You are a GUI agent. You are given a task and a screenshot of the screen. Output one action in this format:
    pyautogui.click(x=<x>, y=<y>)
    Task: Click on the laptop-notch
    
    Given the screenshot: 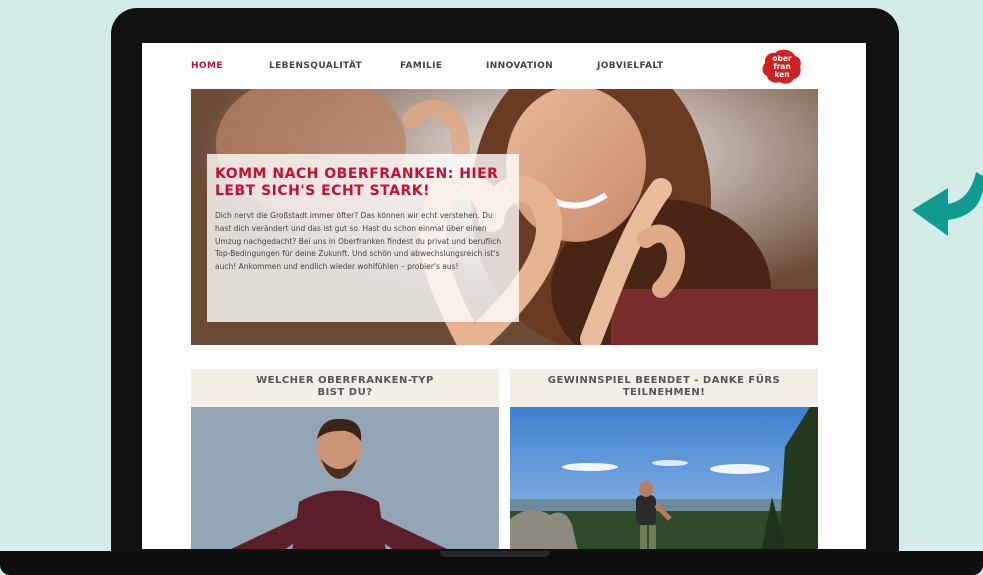 What is the action you would take?
    pyautogui.click(x=495, y=554)
    